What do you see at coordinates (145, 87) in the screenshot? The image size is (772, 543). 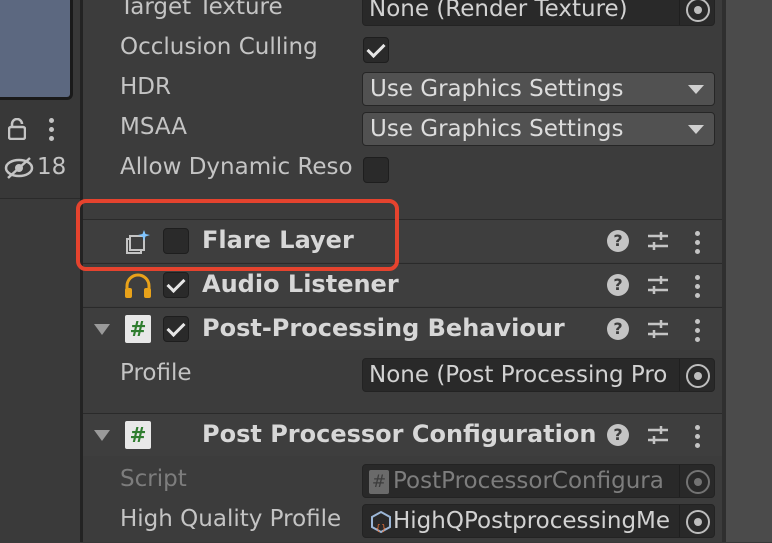 I see `hdr-label: HDR` at bounding box center [145, 87].